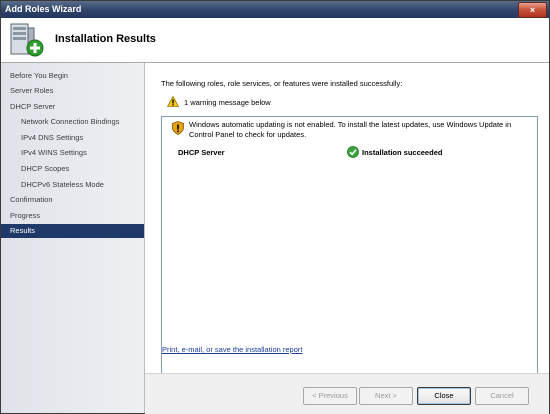  What do you see at coordinates (275, 40) in the screenshot?
I see `wizard-header: Installation Results` at bounding box center [275, 40].